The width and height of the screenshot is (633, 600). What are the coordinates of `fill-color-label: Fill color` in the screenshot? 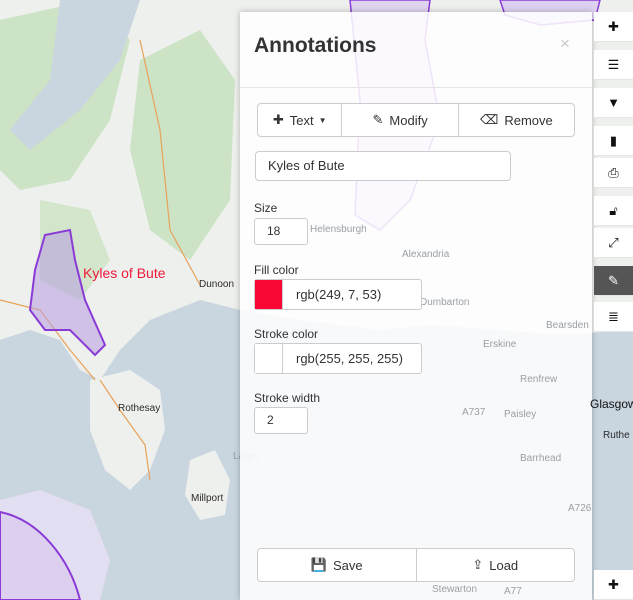 It's located at (276, 270).